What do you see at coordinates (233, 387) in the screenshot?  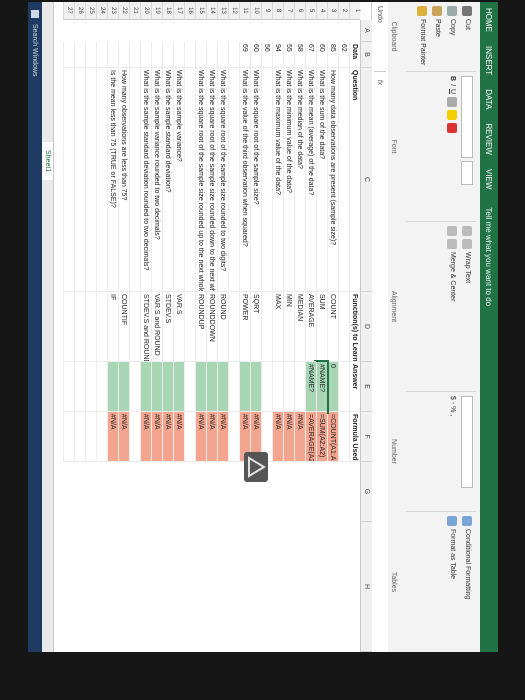 I see `cell-e12` at bounding box center [233, 387].